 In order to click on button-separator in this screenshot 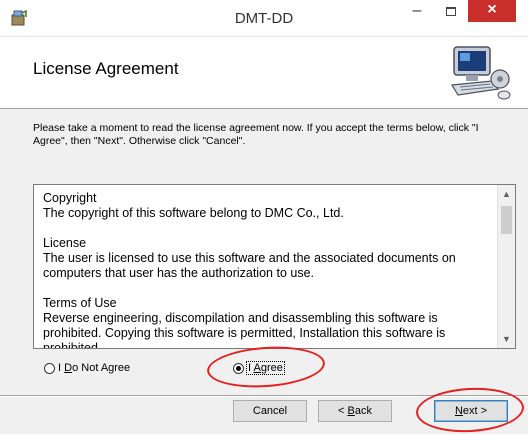, I will do `click(264, 396)`.